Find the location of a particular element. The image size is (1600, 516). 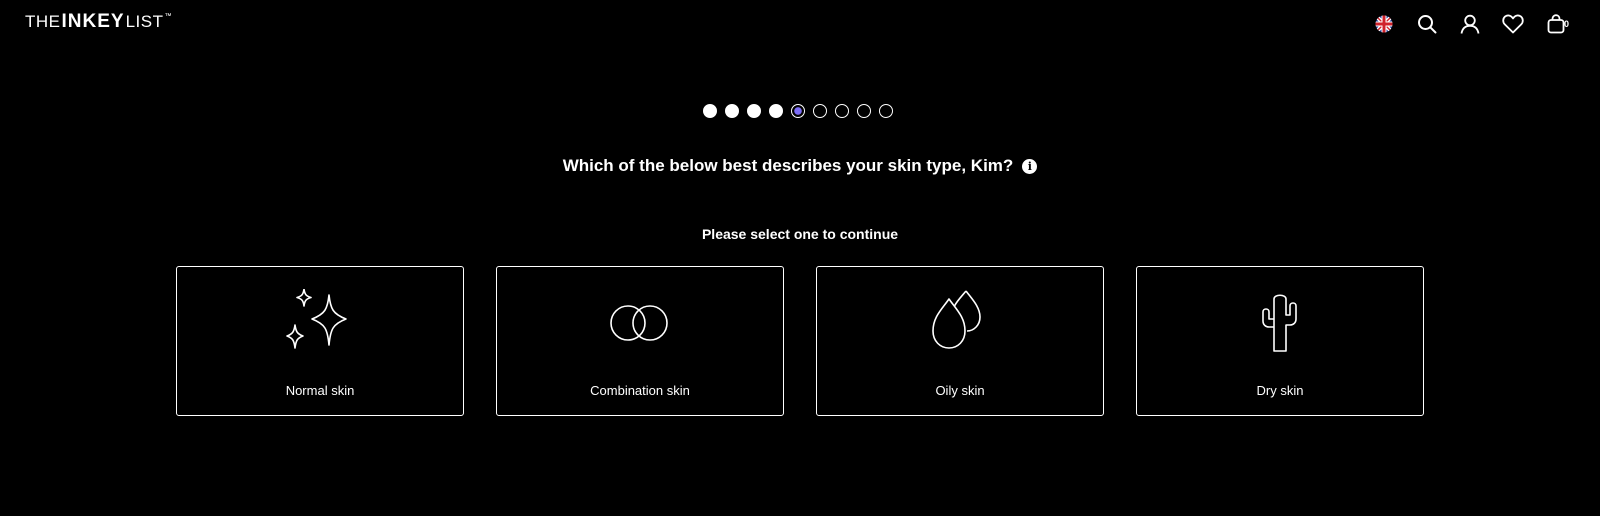

overlapping-circles-icon is located at coordinates (640, 325).